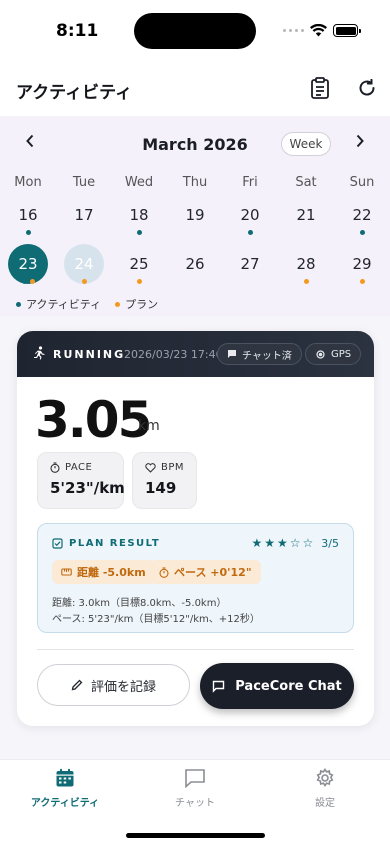 This screenshot has height=847, width=390. I want to click on calendar-day: 29, so click(362, 264).